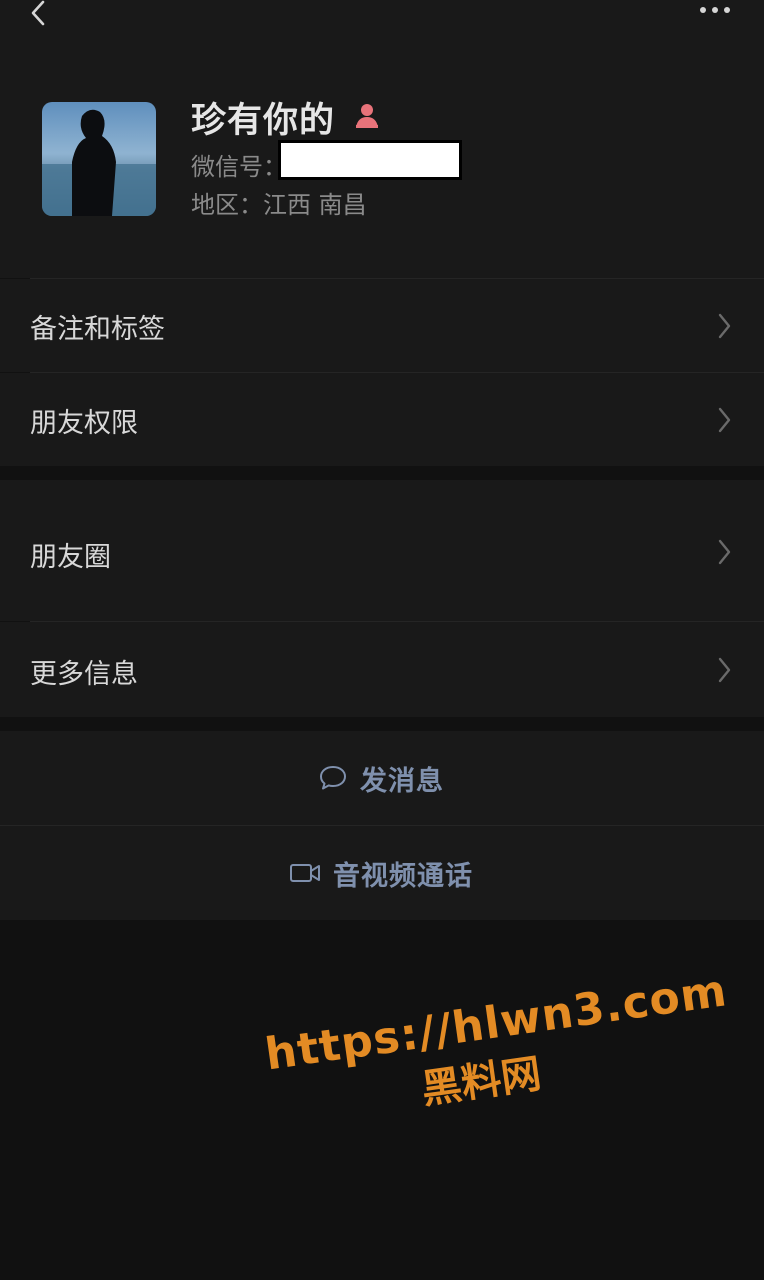 Image resolution: width=764 pixels, height=1280 pixels. I want to click on video-camera-icon, so click(305, 873).